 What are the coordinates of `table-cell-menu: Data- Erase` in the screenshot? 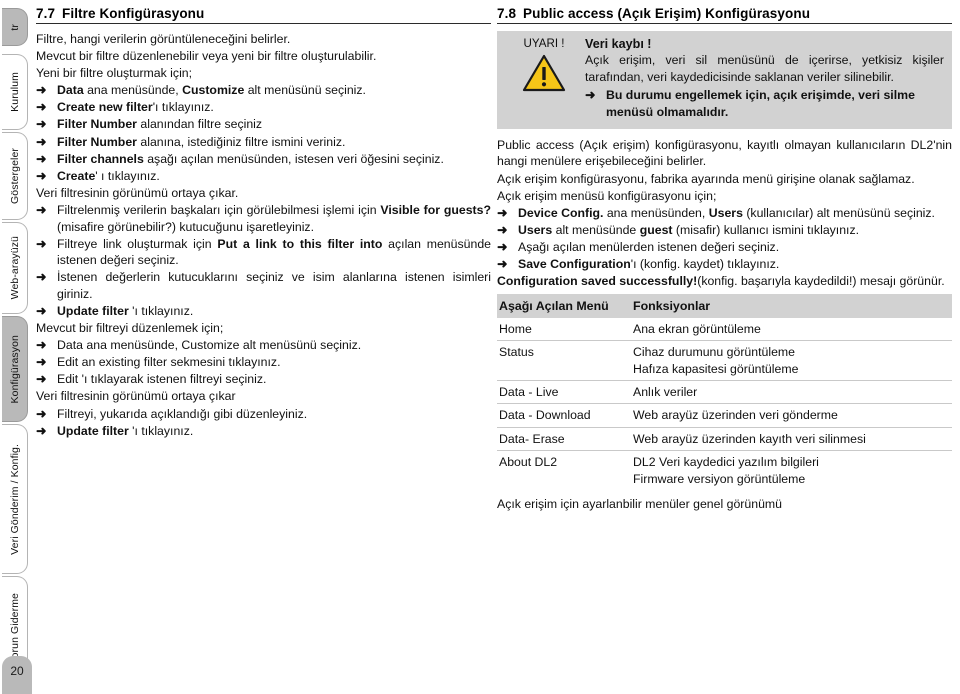 It's located at (564, 439).